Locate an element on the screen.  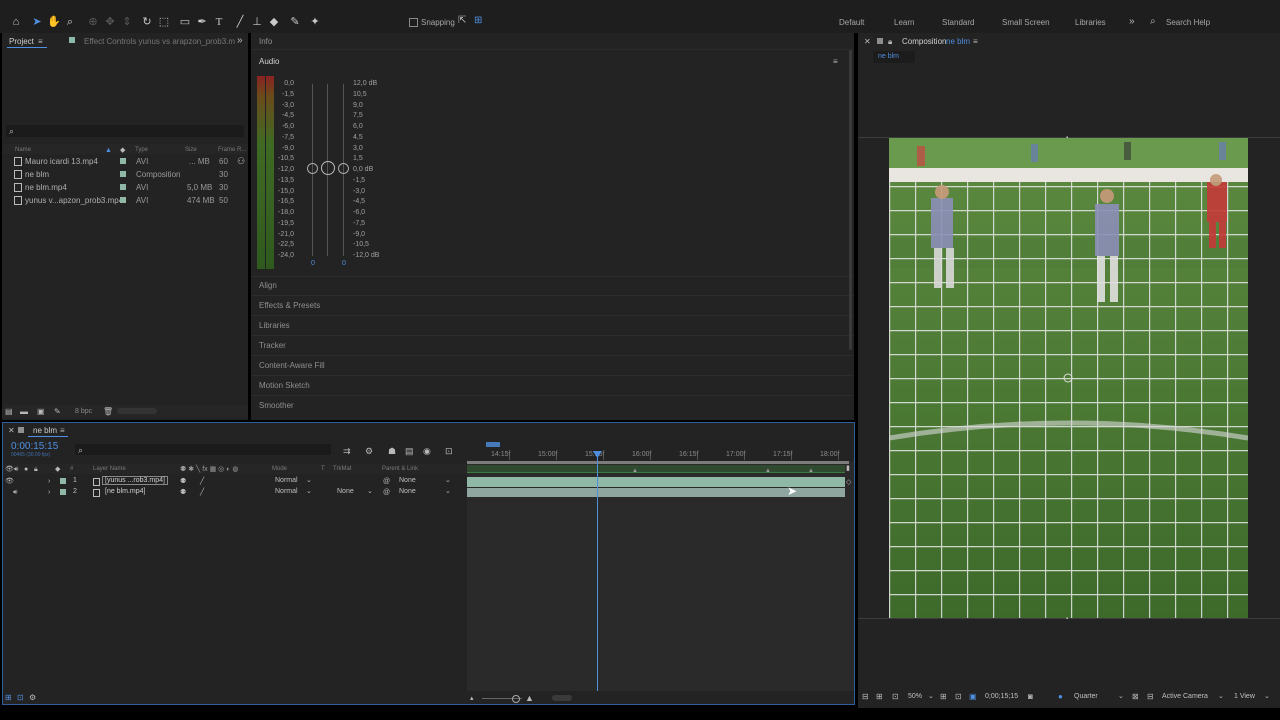
brush-tool-icon: ╱ is located at coordinates (240, 22).